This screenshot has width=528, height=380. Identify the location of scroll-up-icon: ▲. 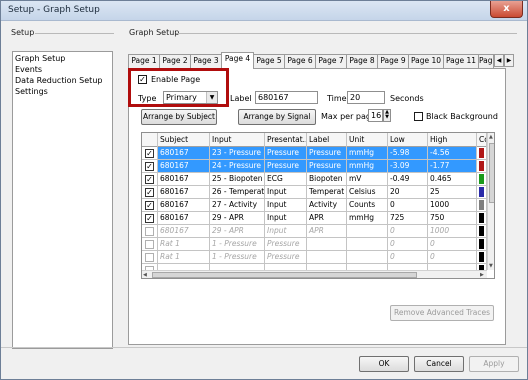
(491, 137).